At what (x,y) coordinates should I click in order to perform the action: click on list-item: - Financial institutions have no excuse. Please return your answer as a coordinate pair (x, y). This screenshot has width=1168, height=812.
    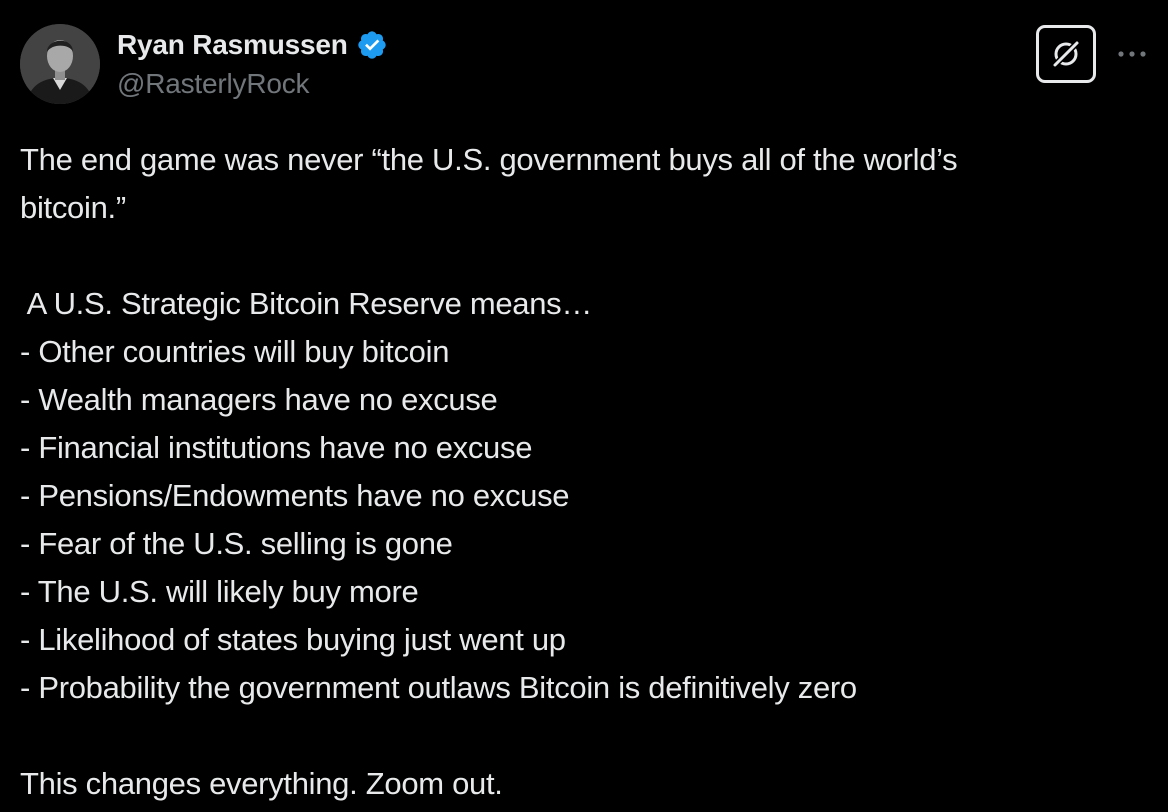
    Looking at the image, I should click on (276, 447).